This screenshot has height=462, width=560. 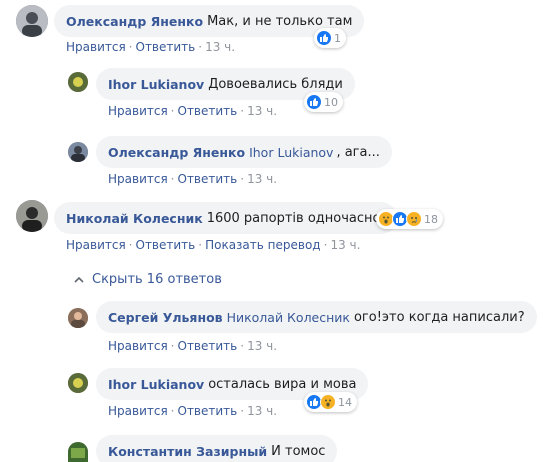 I want to click on comment-text: 1600 рапортів одночасно., so click(x=295, y=218).